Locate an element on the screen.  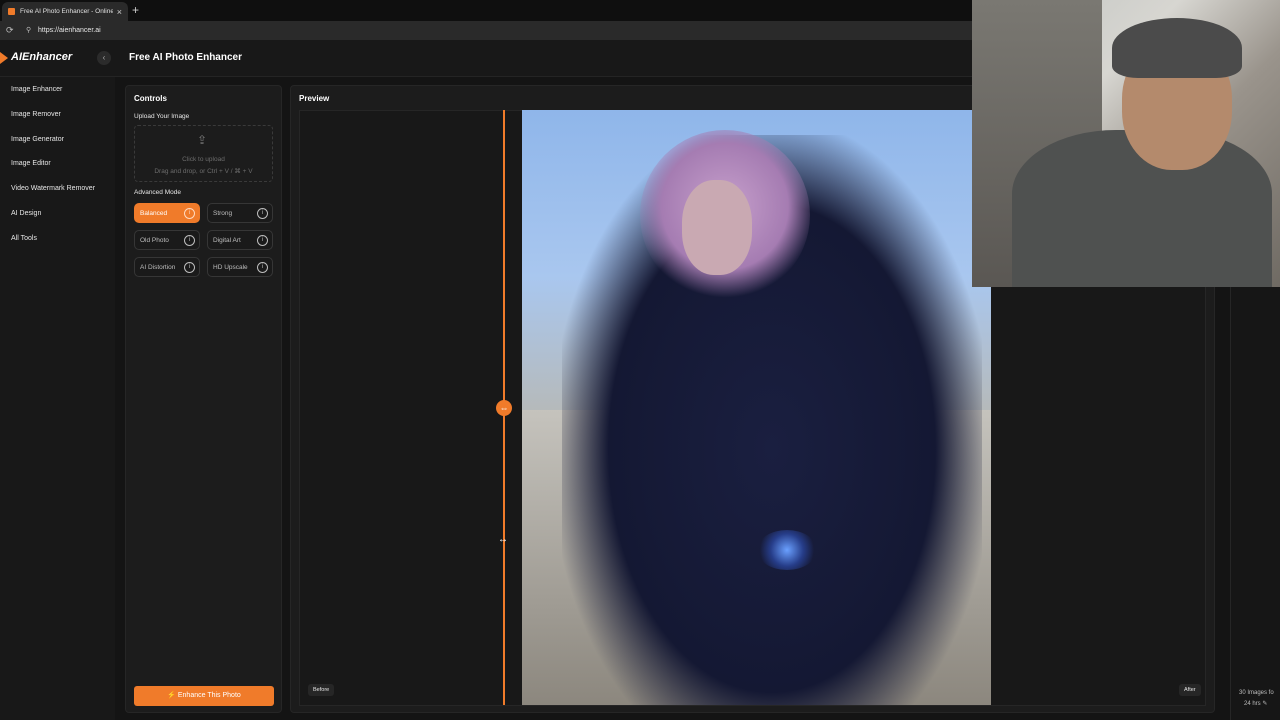
controls-title: Controls is located at coordinates (150, 98).